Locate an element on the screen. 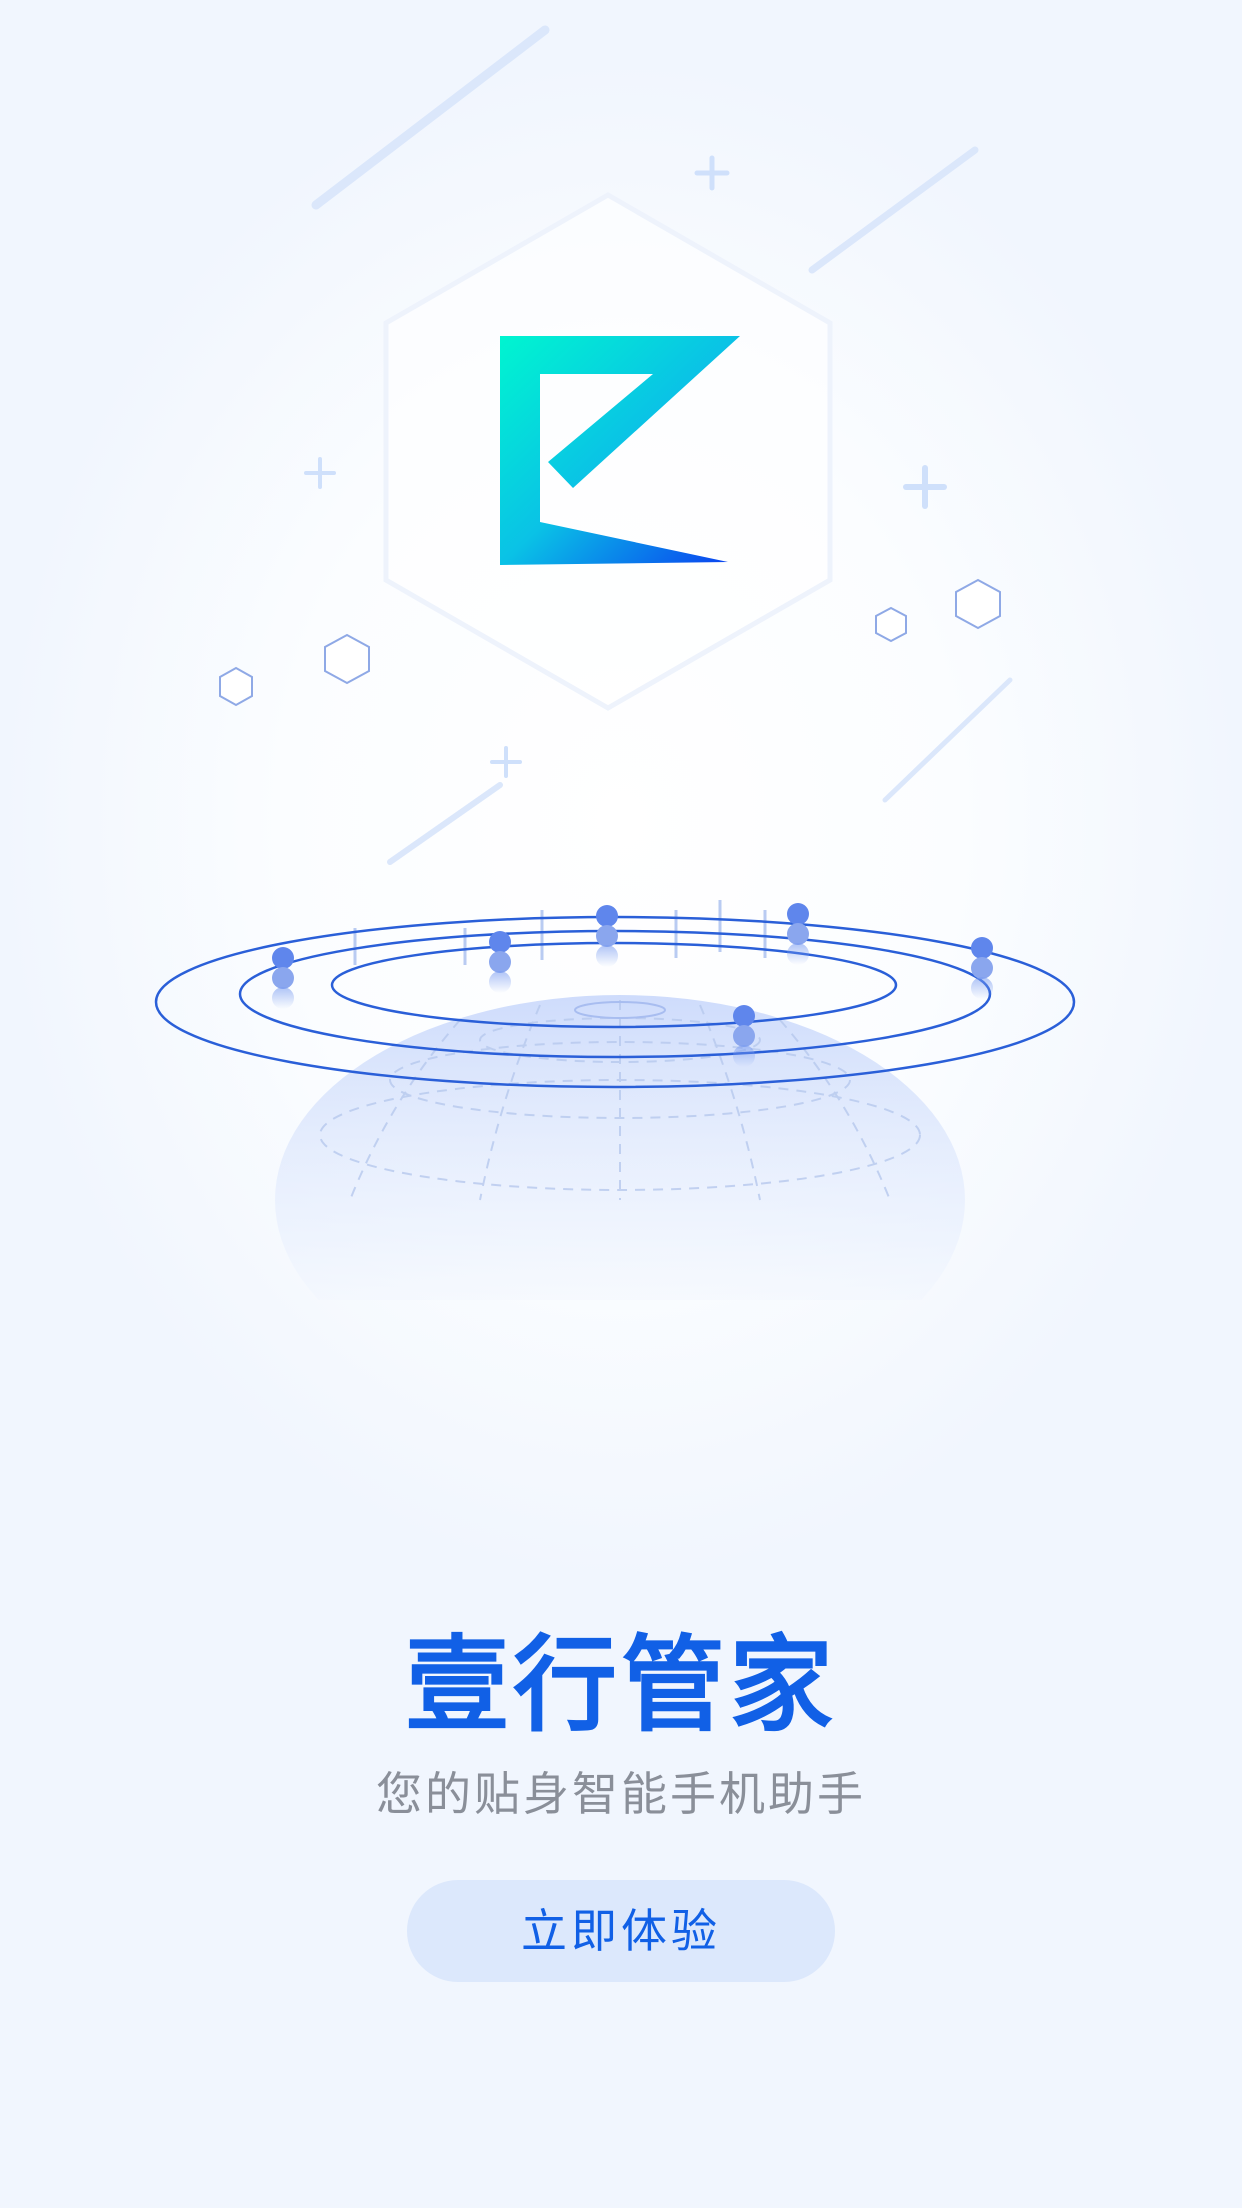 Image resolution: width=1242 pixels, height=2208 pixels. start-experience-button: 立即体验 is located at coordinates (621, 1931).